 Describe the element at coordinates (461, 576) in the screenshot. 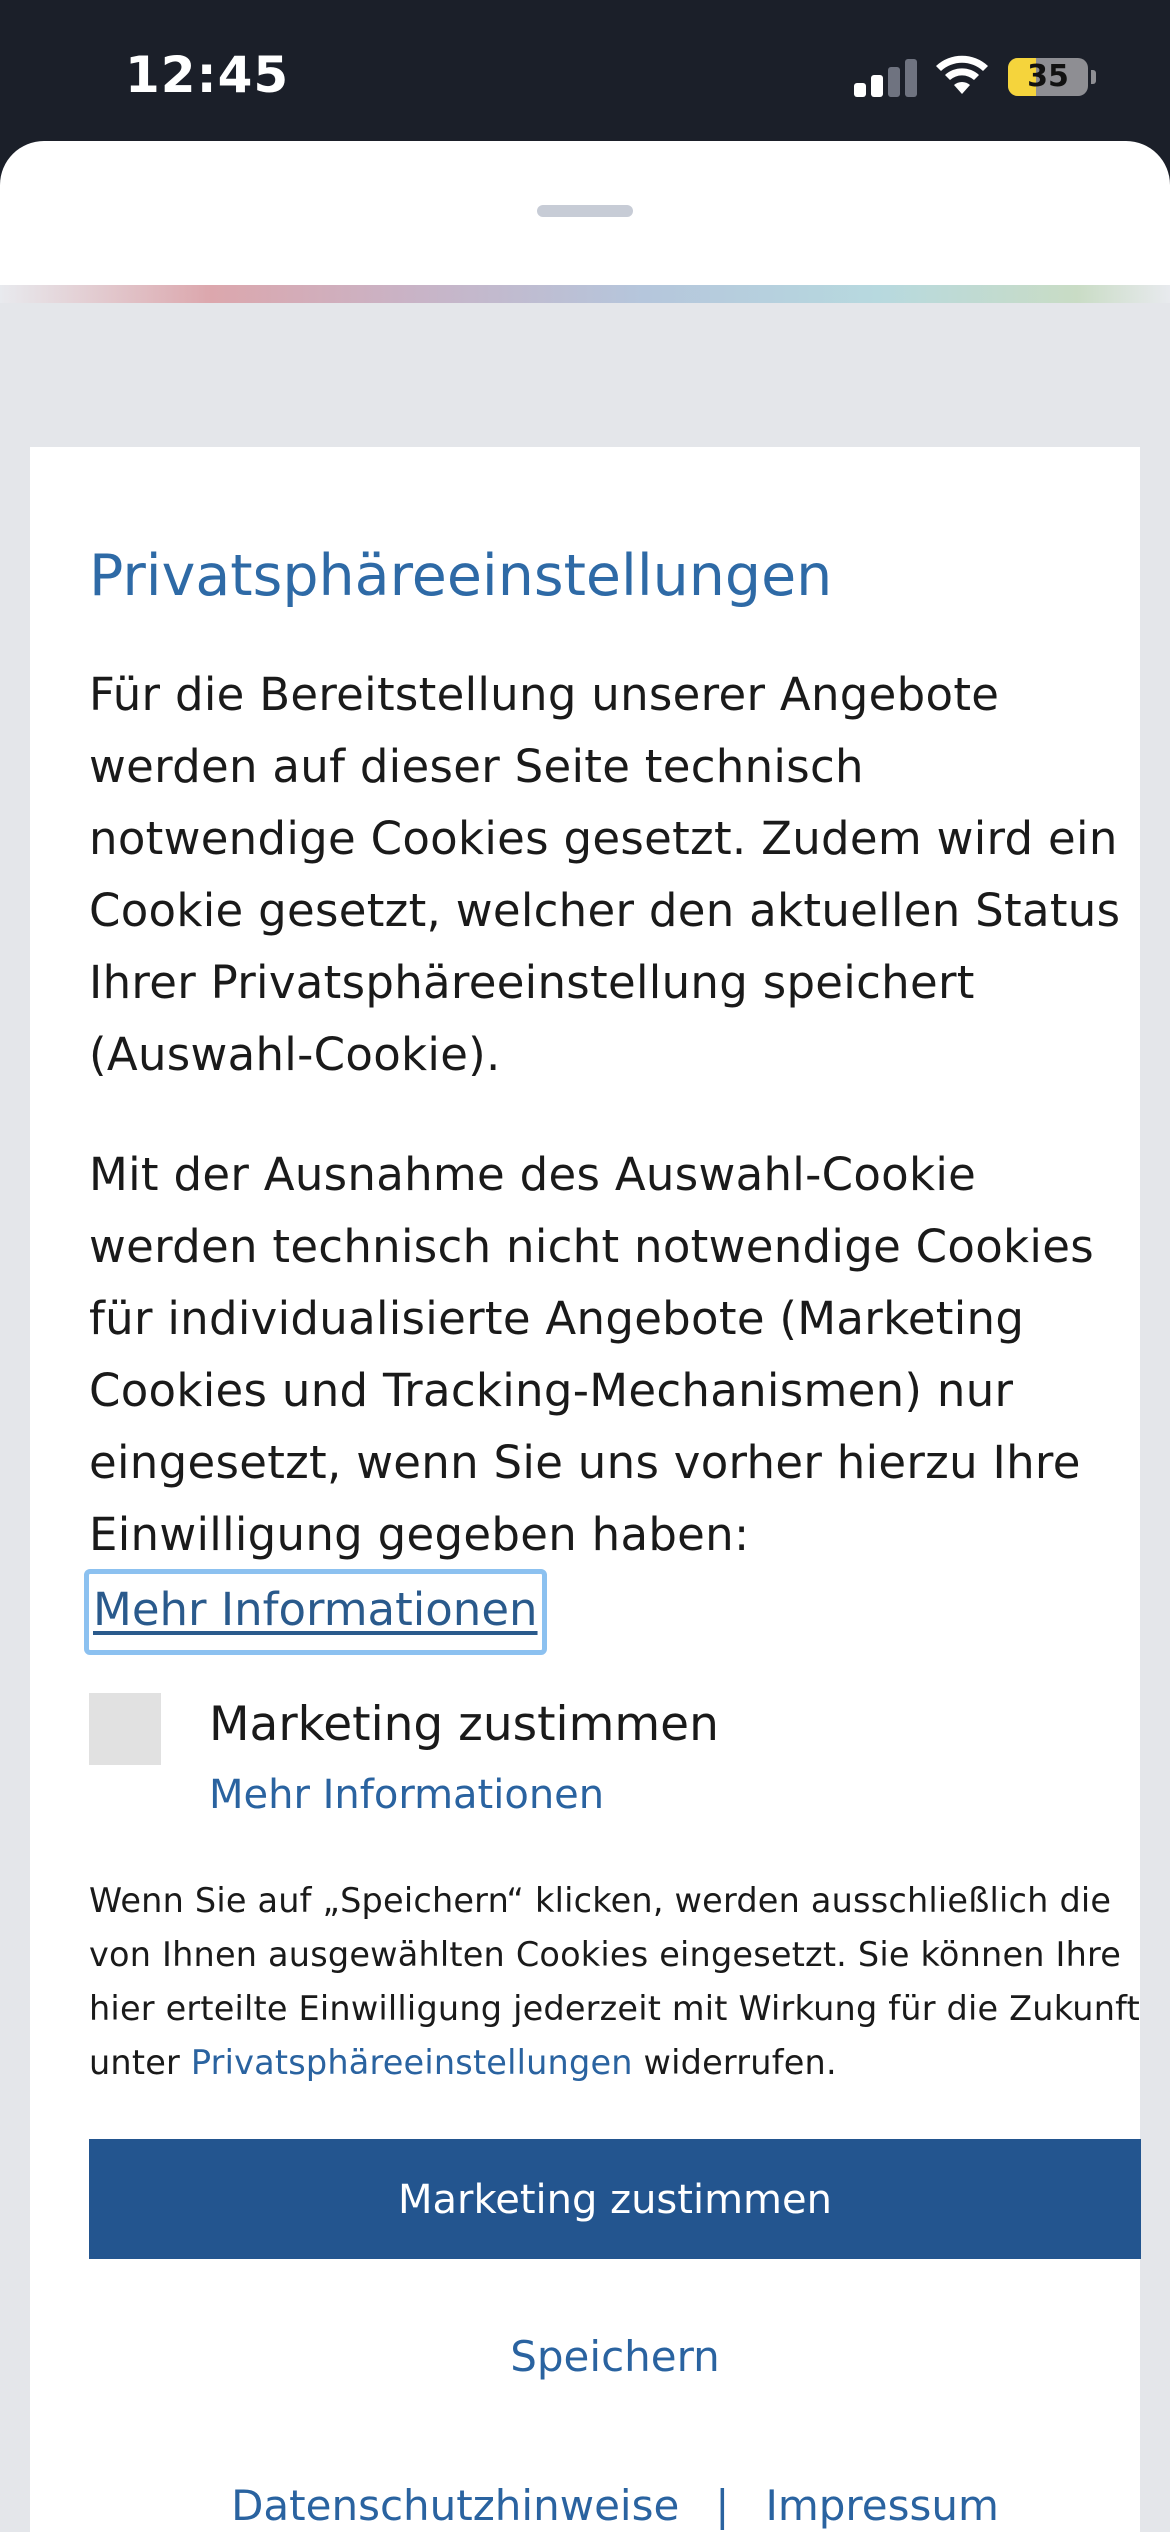

I see `dialog-title: Privatsphäreeinstellungen` at that location.